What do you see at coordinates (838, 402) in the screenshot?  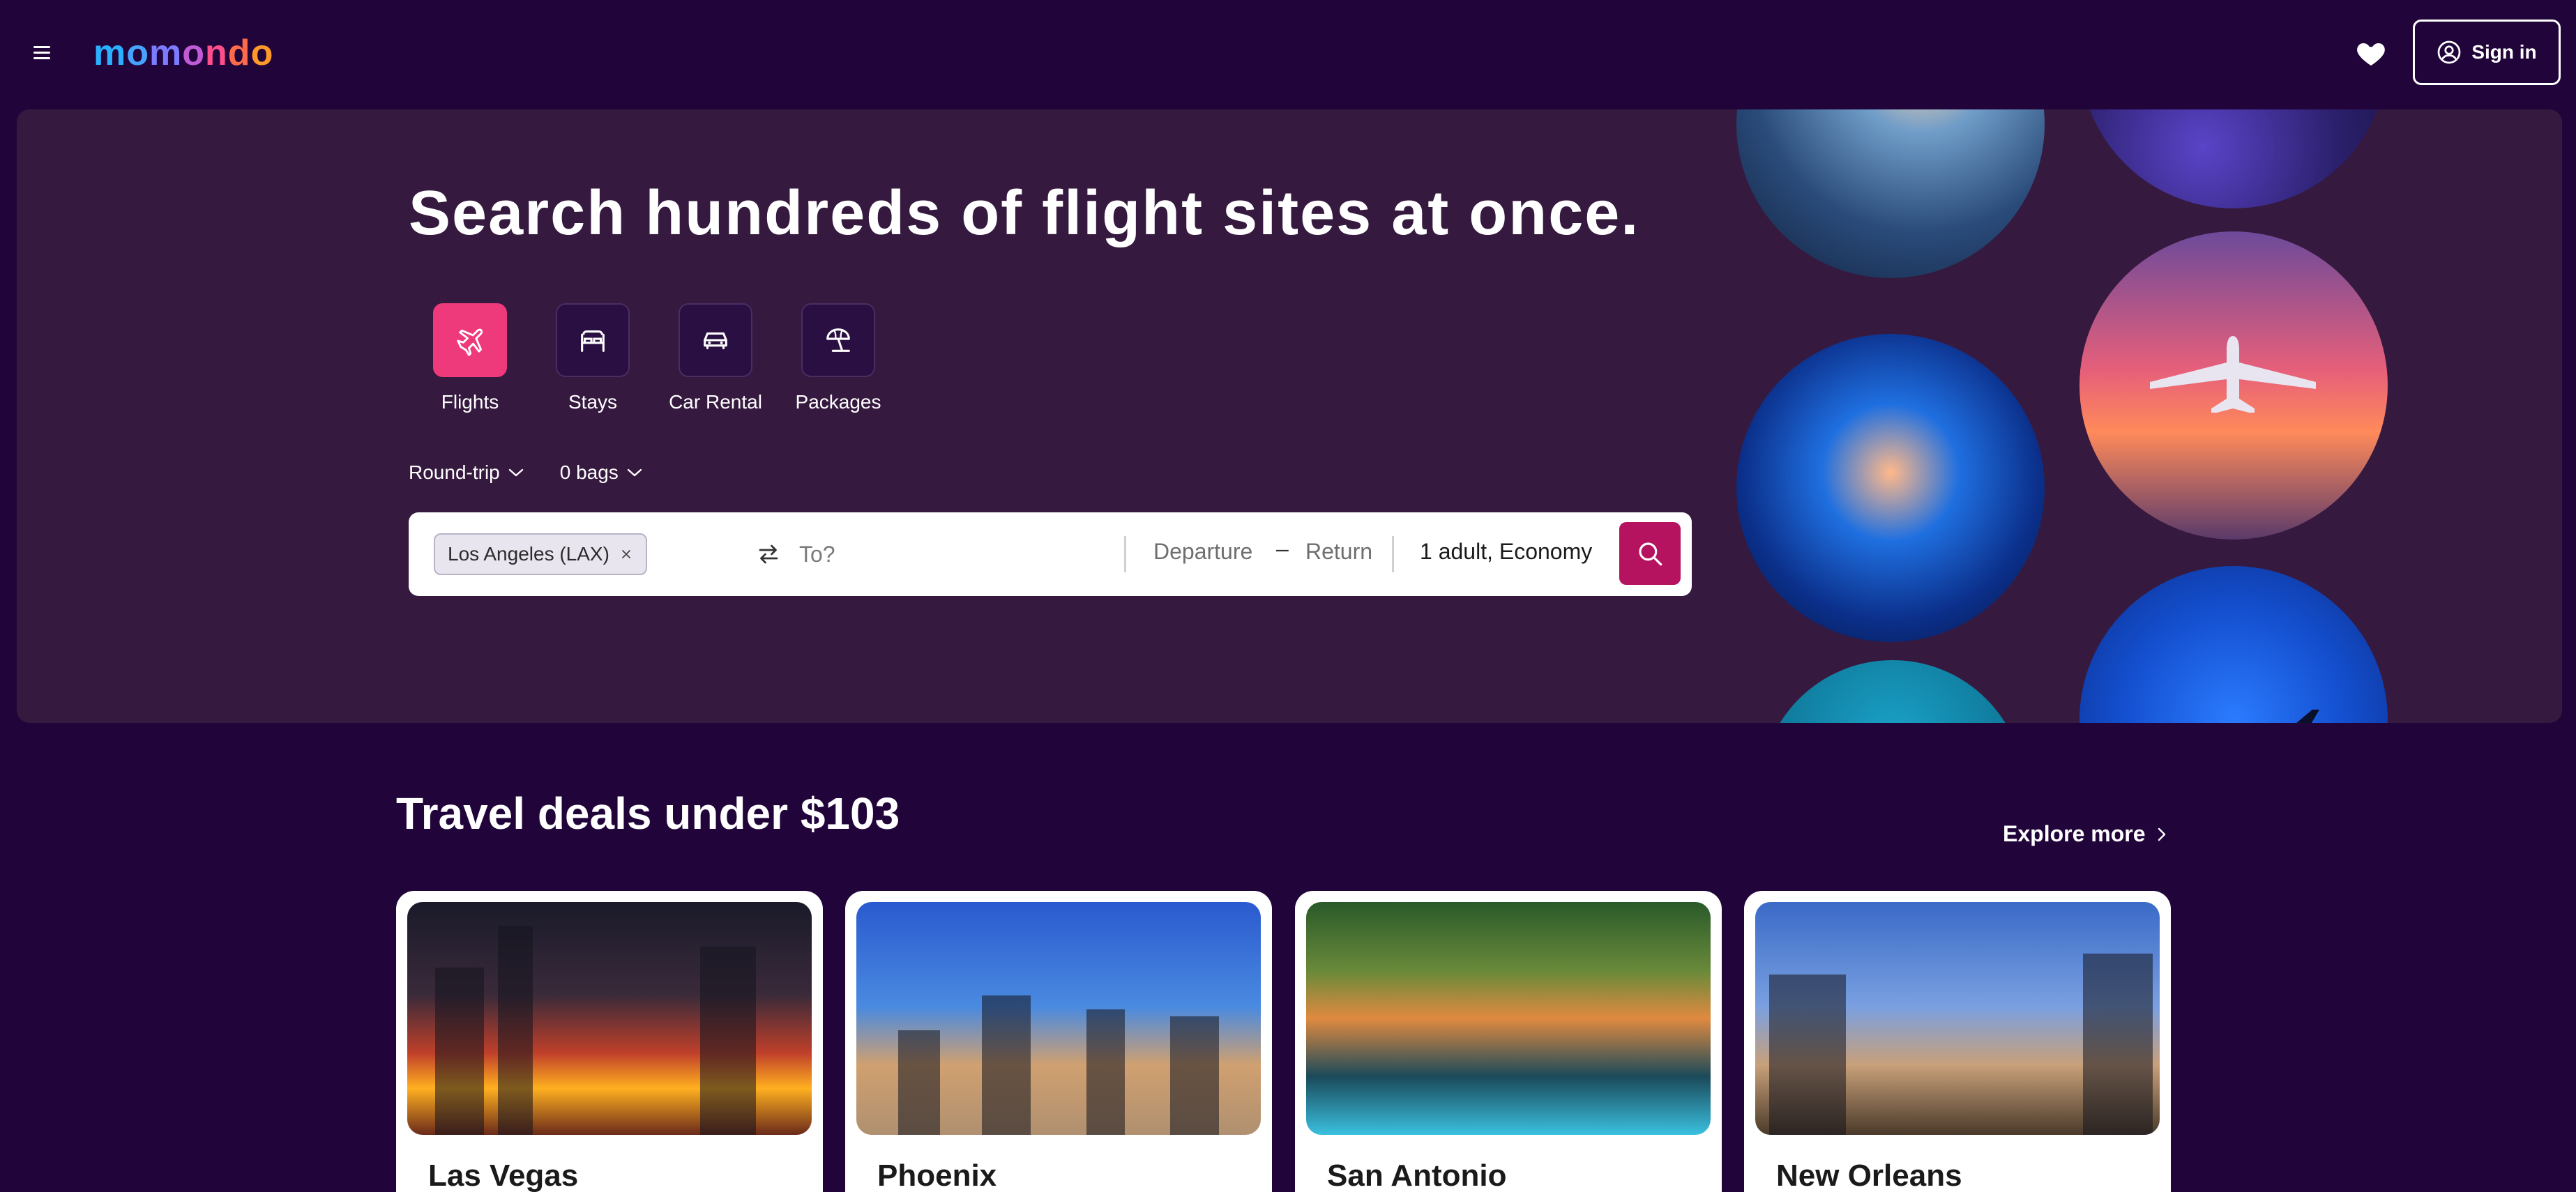 I see `tab-packages-label: Packages` at bounding box center [838, 402].